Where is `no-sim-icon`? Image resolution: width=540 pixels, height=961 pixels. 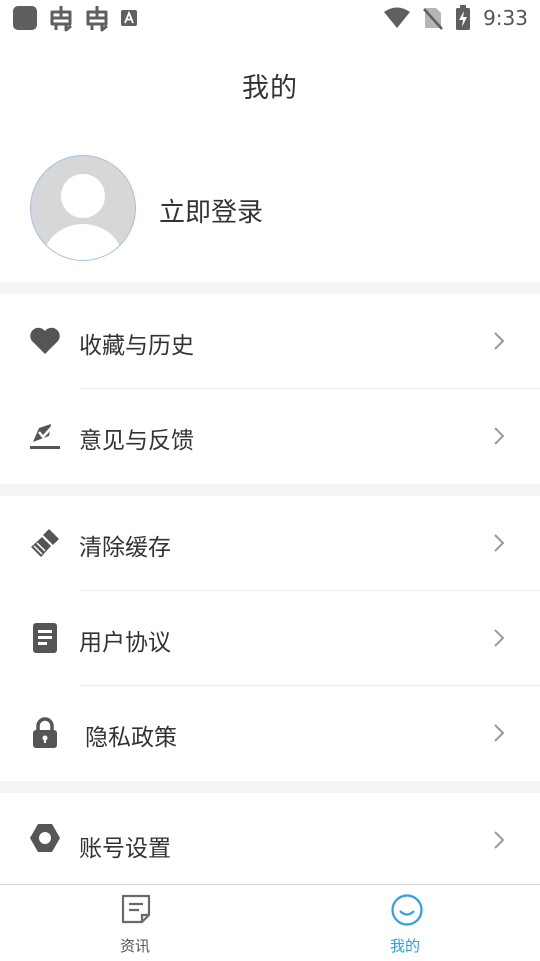 no-sim-icon is located at coordinates (433, 18).